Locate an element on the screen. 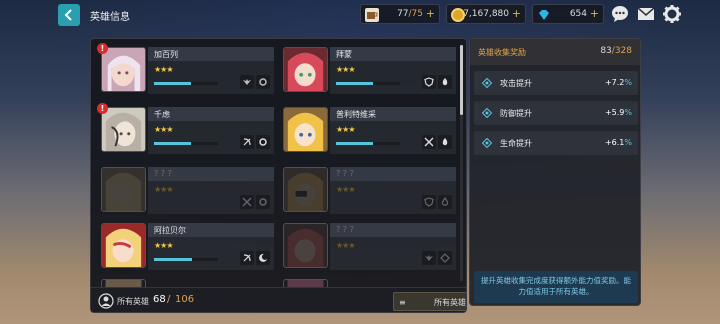 This screenshot has width=720, height=324. chat-button is located at coordinates (620, 14).